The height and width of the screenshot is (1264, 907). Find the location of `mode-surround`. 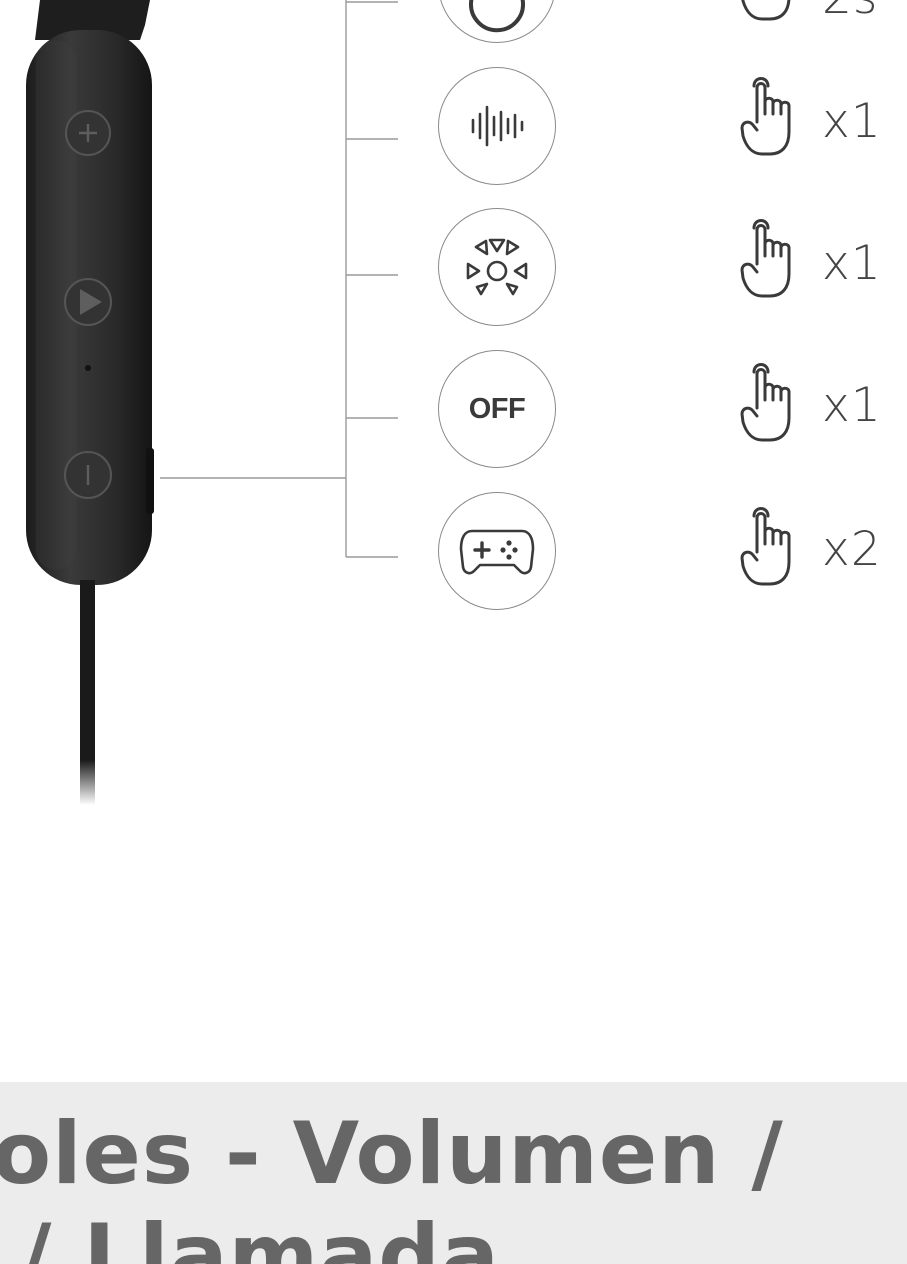

mode-surround is located at coordinates (497, 267).